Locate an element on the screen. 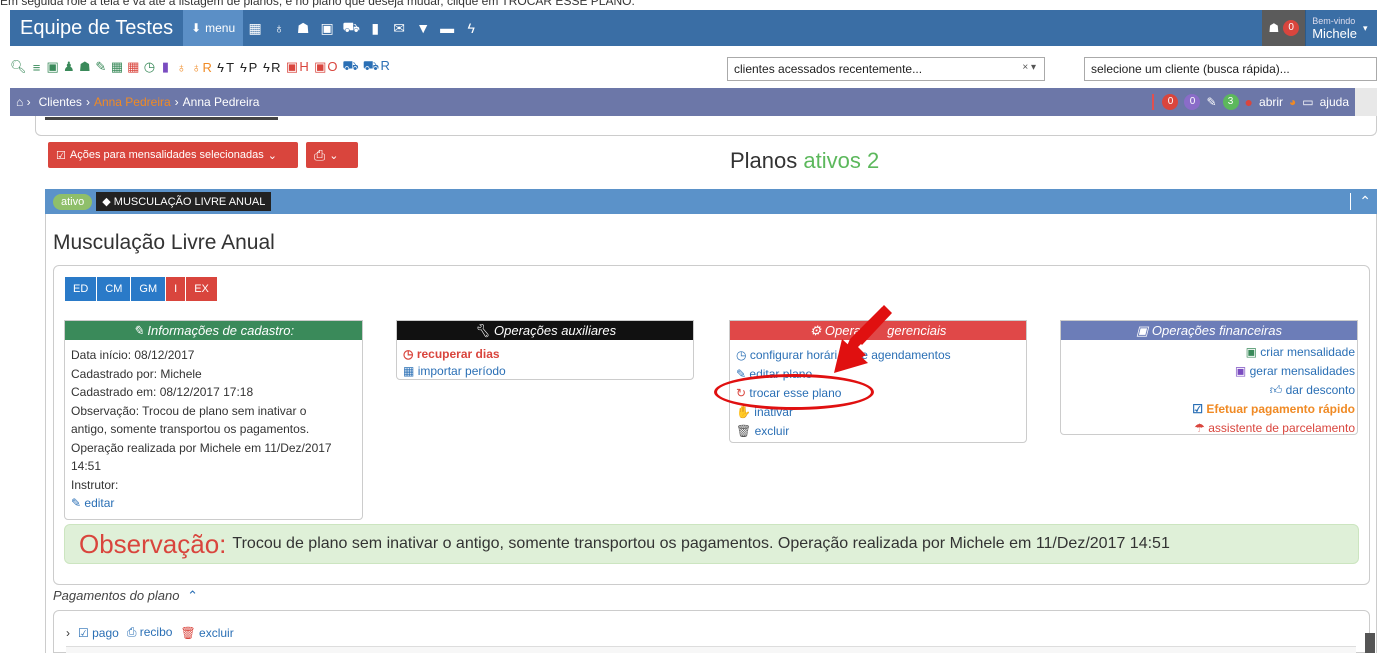 The height and width of the screenshot is (653, 1377). bolt-p-icon: ϟP is located at coordinates (249, 67).